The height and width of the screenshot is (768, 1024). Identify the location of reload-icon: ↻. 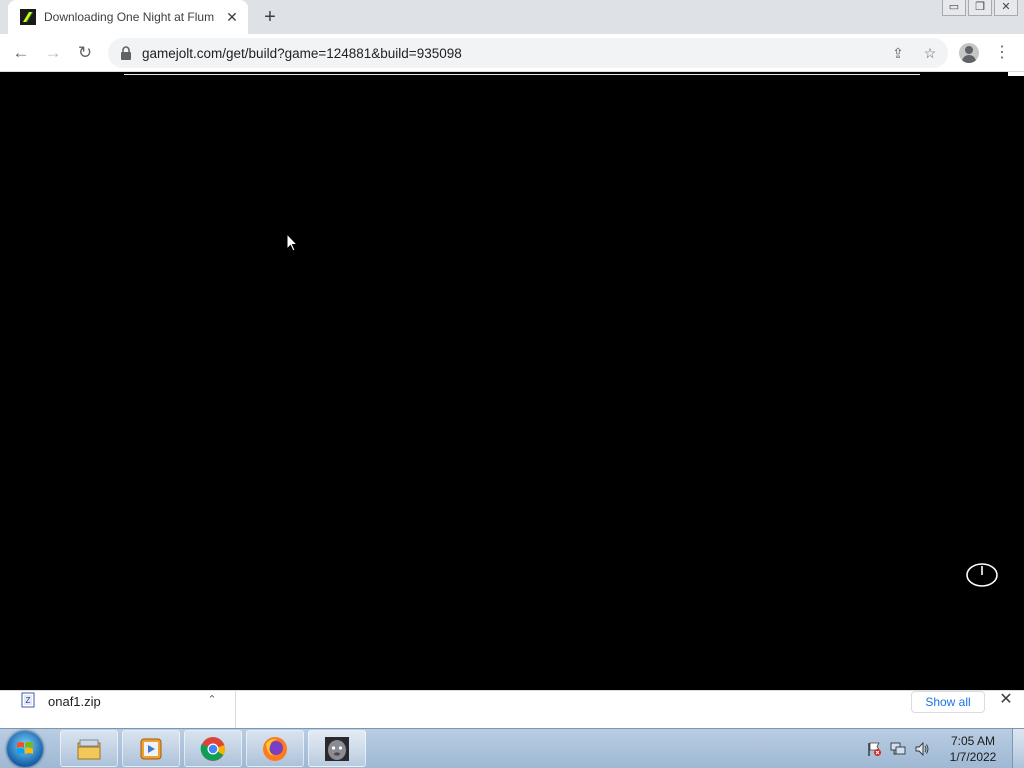
(85, 53).